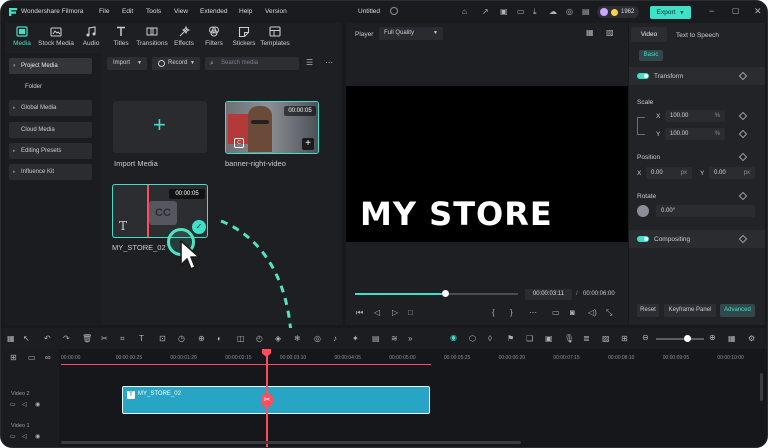 Image resolution: width=768 pixels, height=448 pixels. I want to click on download-icon: ⤓, so click(535, 12).